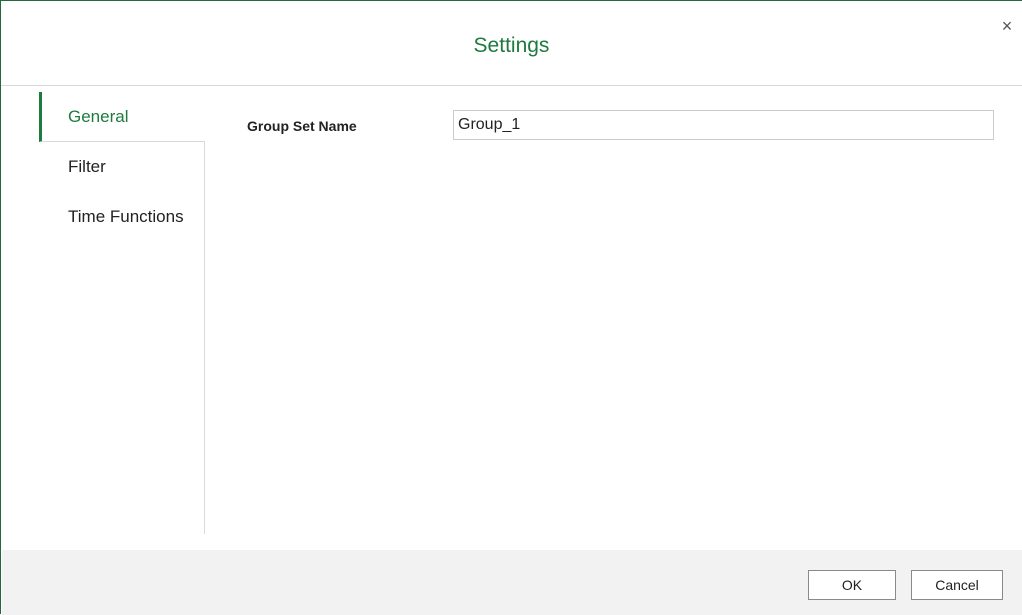  I want to click on cancel-button: Cancel, so click(957, 585).